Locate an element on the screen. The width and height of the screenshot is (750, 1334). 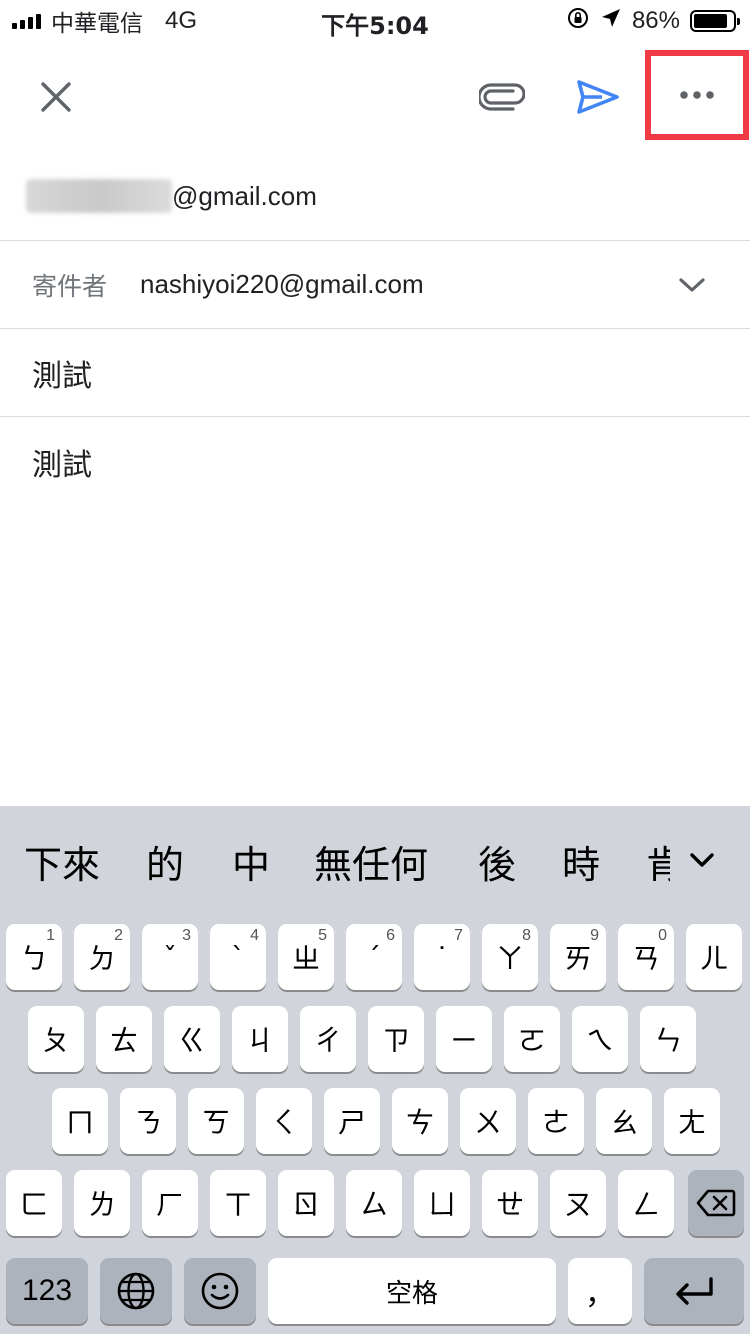
close-icon is located at coordinates (56, 97).